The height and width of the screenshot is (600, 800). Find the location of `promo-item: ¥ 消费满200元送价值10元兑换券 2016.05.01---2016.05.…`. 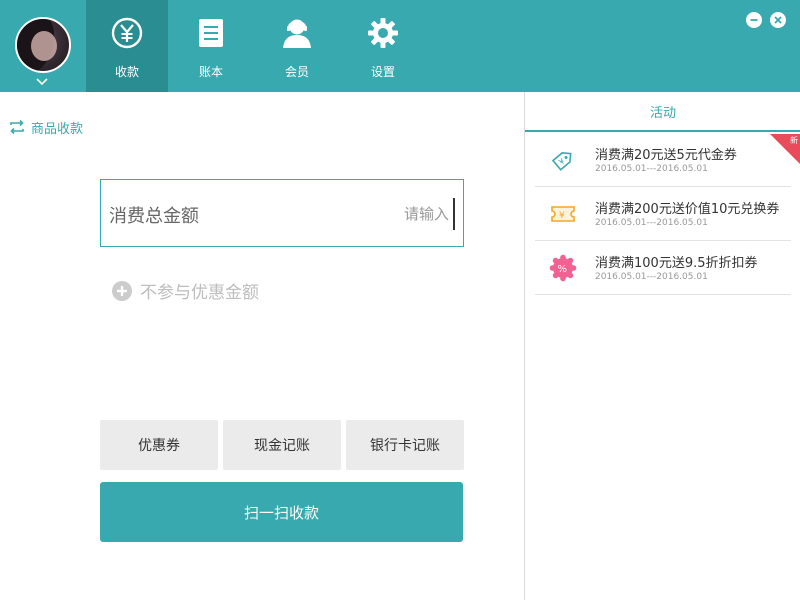

promo-item: ¥ 消费满200元送价值10元兑换券 2016.05.01---2016.05.… is located at coordinates (663, 214).